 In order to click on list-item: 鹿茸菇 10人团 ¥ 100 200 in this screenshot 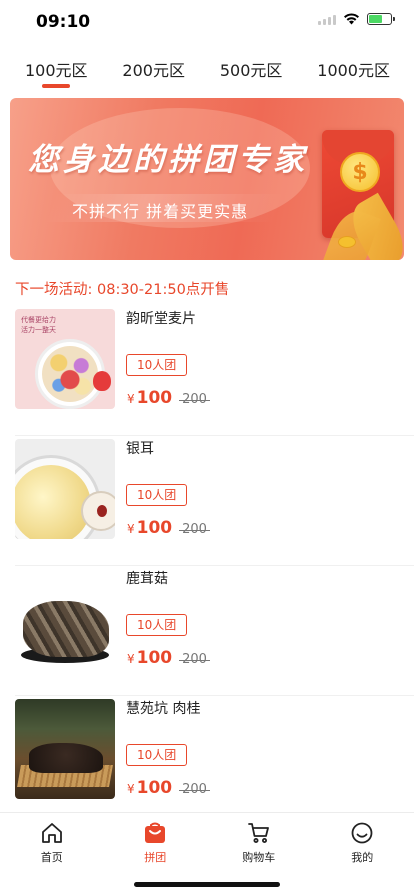, I will do `click(214, 631)`.